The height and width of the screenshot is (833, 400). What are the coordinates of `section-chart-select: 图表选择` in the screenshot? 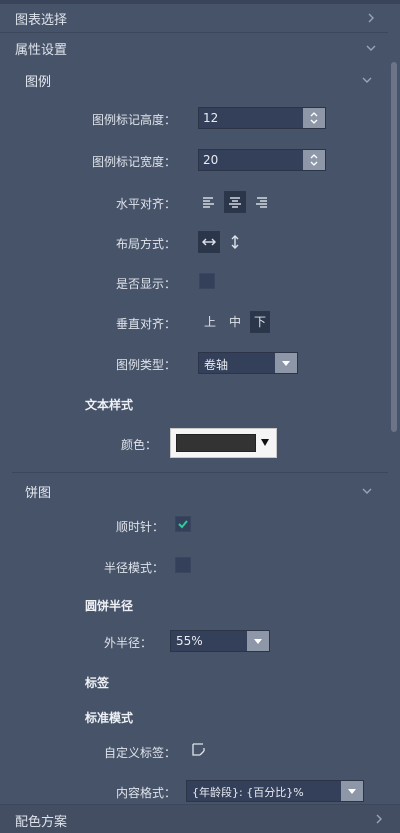 It's located at (194, 18).